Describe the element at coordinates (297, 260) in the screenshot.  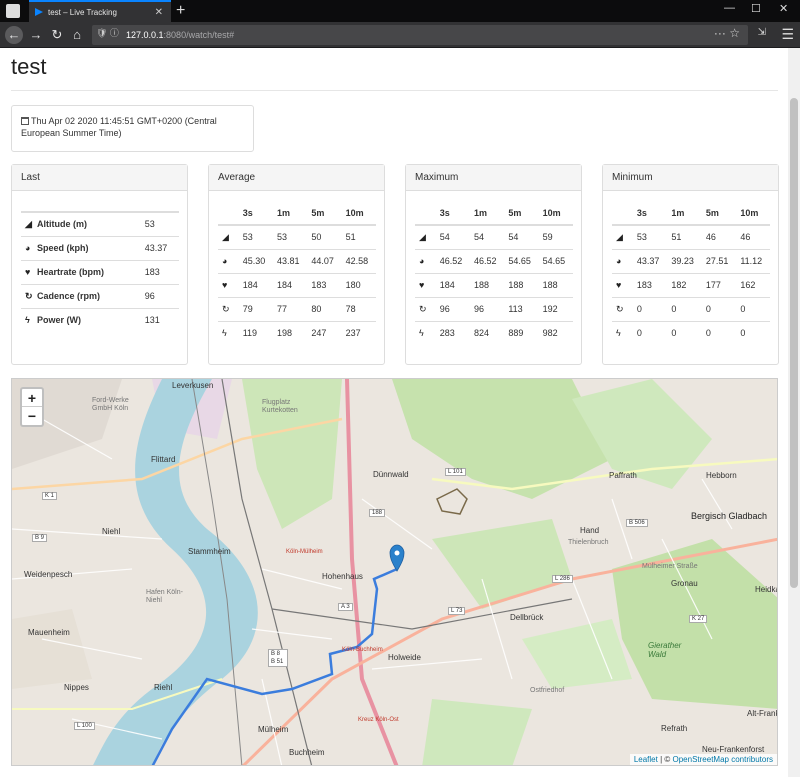
I see `table-row: ◕ 45.30 43.81 44.07 42.58` at that location.